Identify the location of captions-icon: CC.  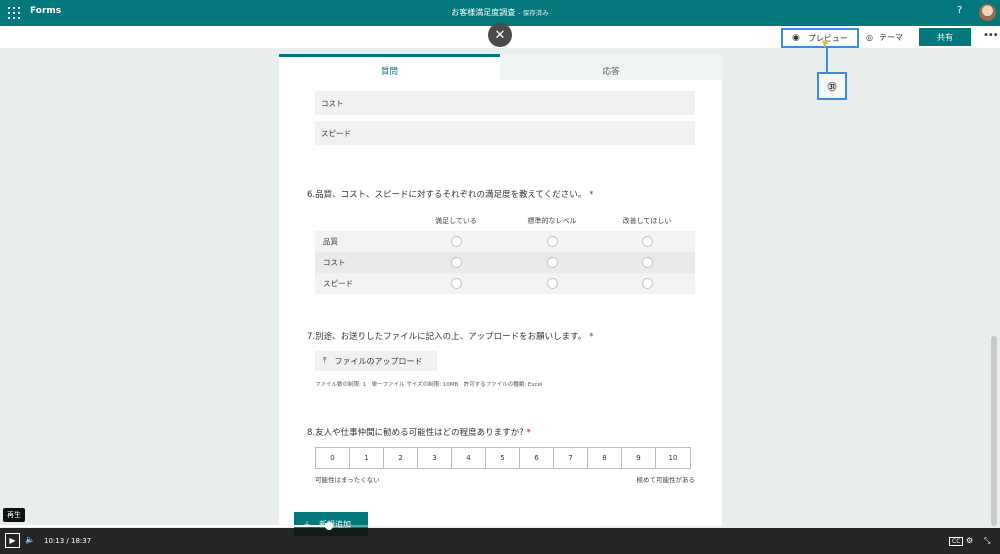
(956, 541).